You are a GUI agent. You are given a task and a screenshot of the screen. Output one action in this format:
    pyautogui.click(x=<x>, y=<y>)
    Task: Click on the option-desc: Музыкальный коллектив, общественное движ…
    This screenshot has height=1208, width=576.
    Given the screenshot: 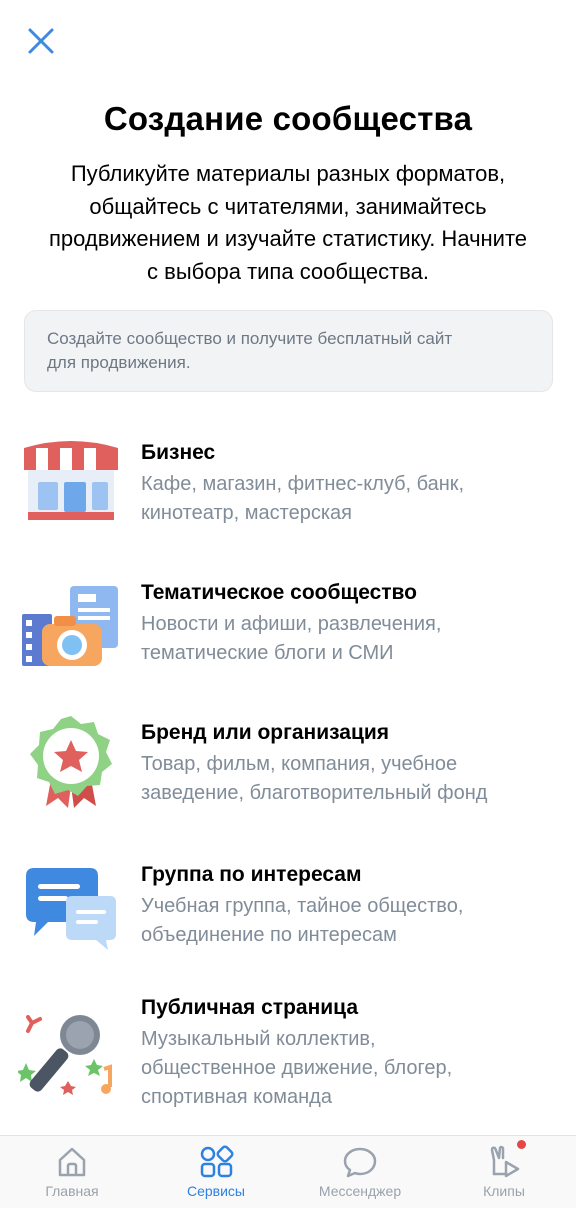 What is the action you would take?
    pyautogui.click(x=297, y=1068)
    